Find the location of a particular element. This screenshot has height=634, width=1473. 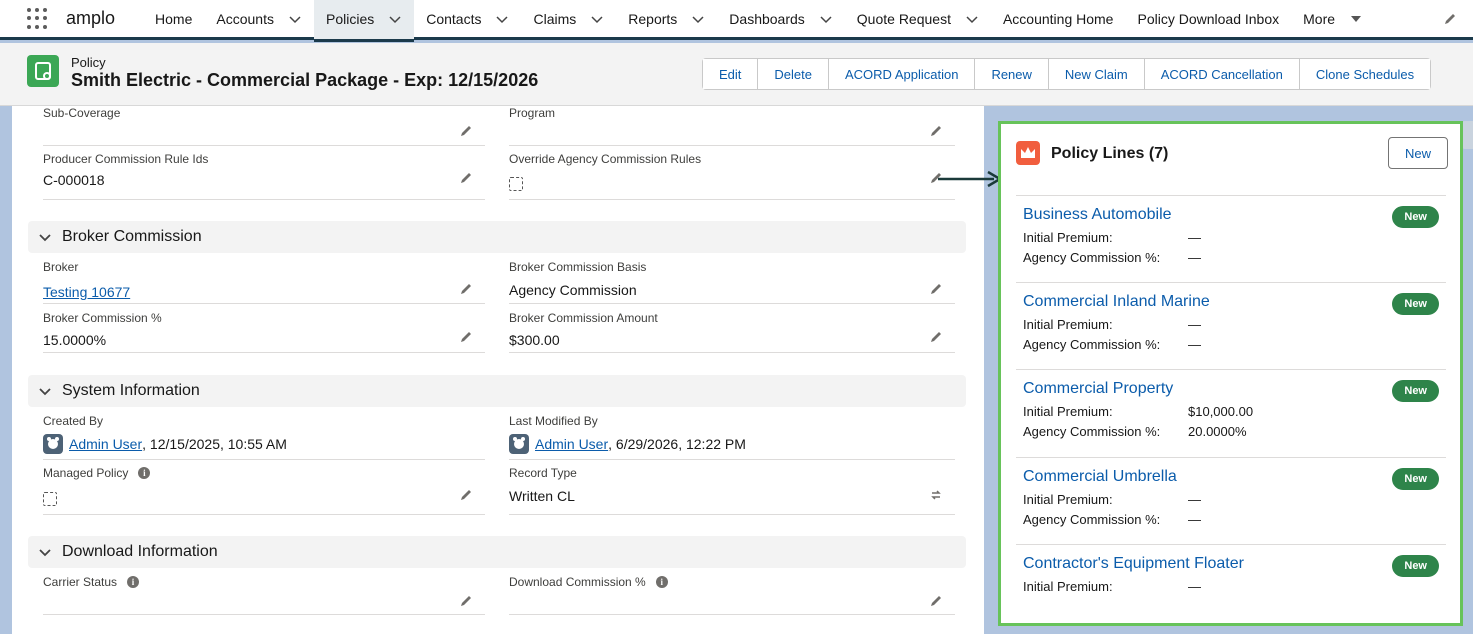

sub-coverage-field: Sub-Coverage is located at coordinates (264, 126).